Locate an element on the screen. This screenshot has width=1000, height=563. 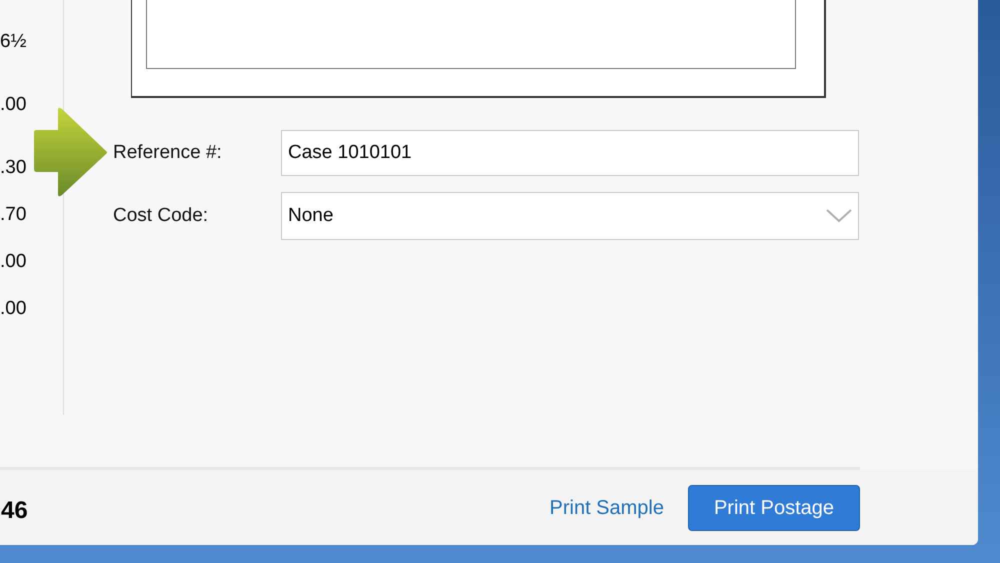
cost-code-select: None is located at coordinates (570, 216).